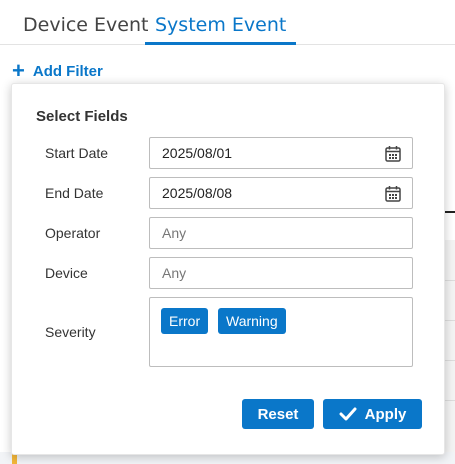  What do you see at coordinates (74, 193) in the screenshot?
I see `end-date-label: End Date` at bounding box center [74, 193].